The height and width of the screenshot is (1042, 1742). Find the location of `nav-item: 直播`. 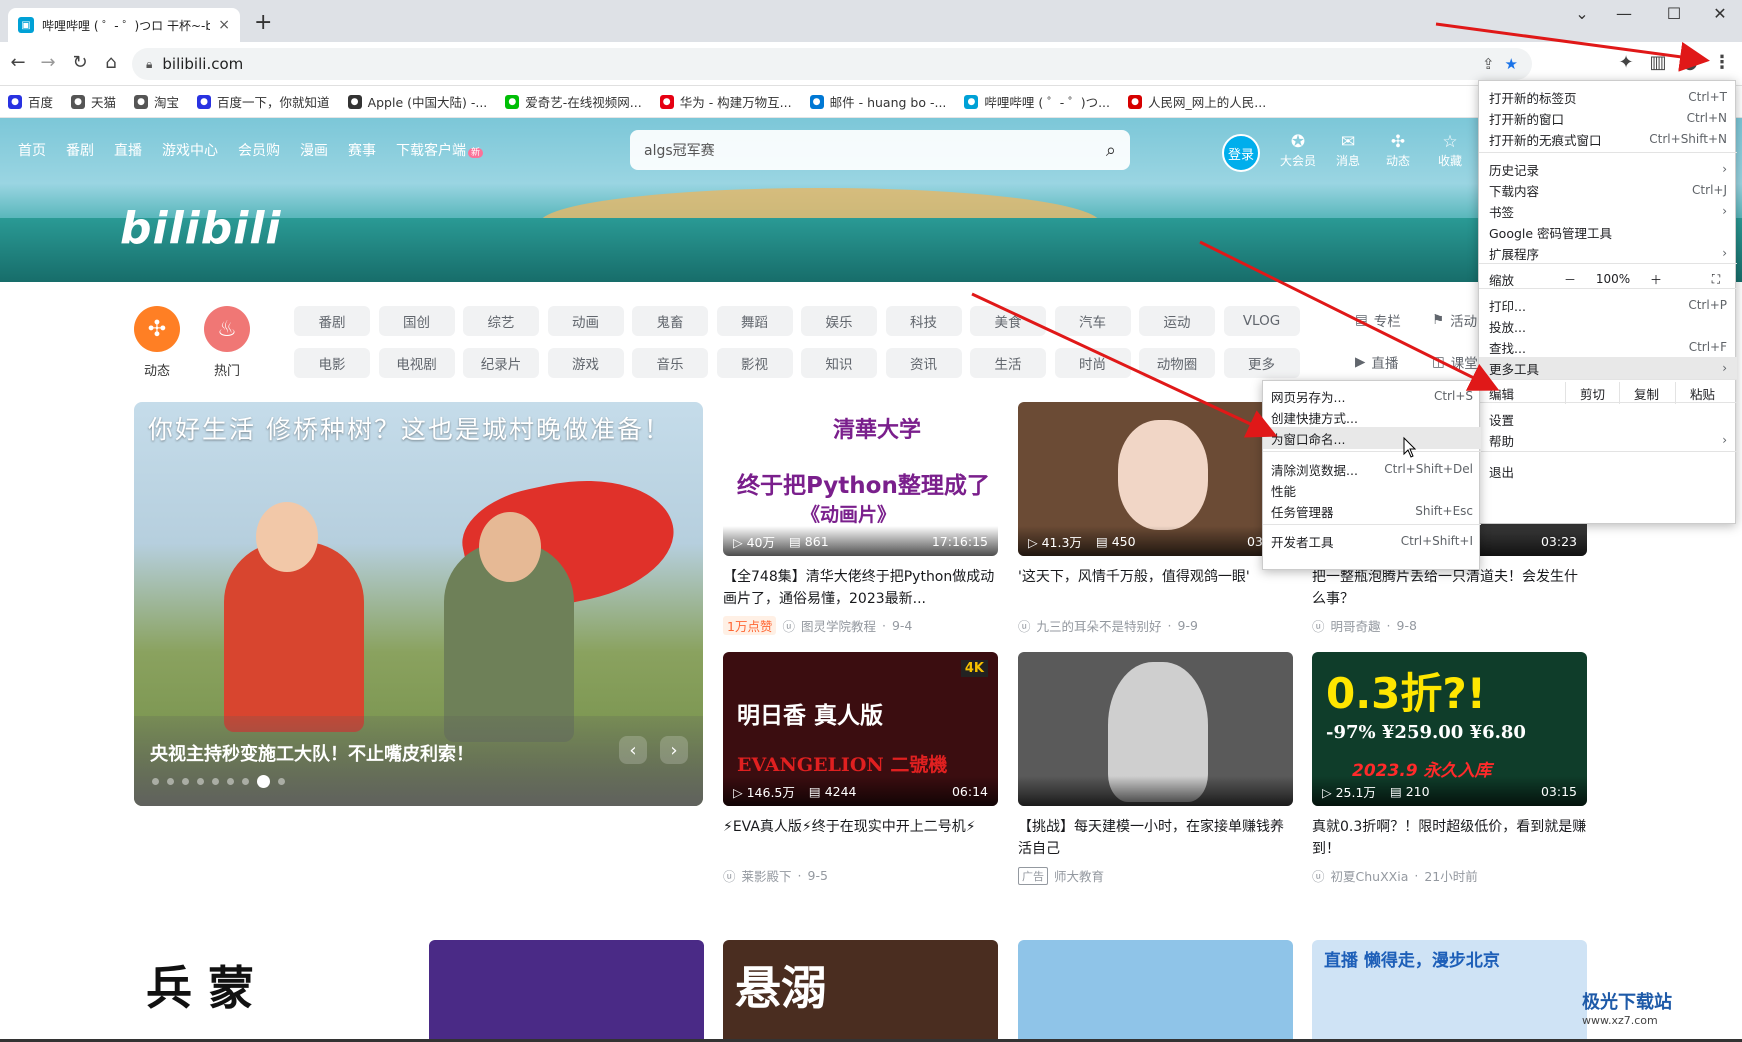

nav-item: 直播 is located at coordinates (128, 150).